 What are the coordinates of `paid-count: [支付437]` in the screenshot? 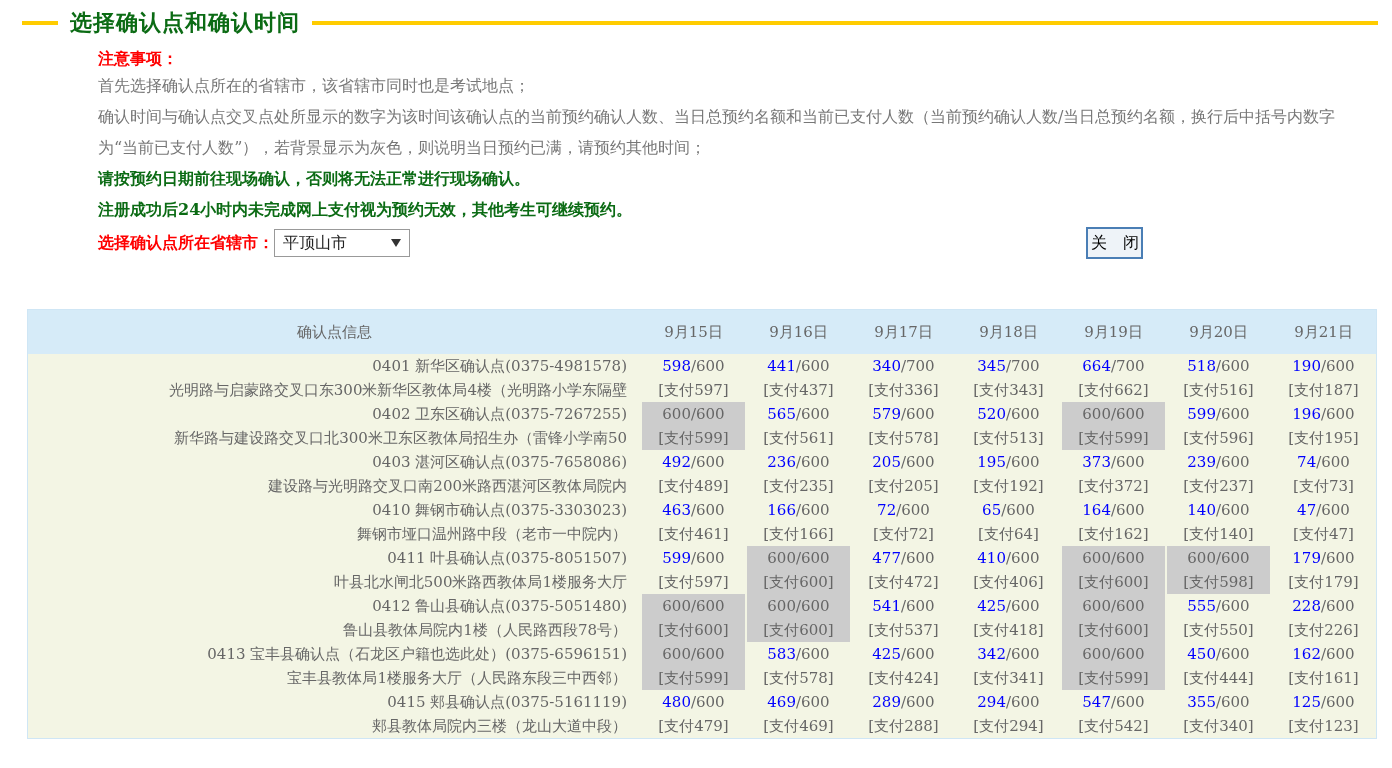 It's located at (798, 390).